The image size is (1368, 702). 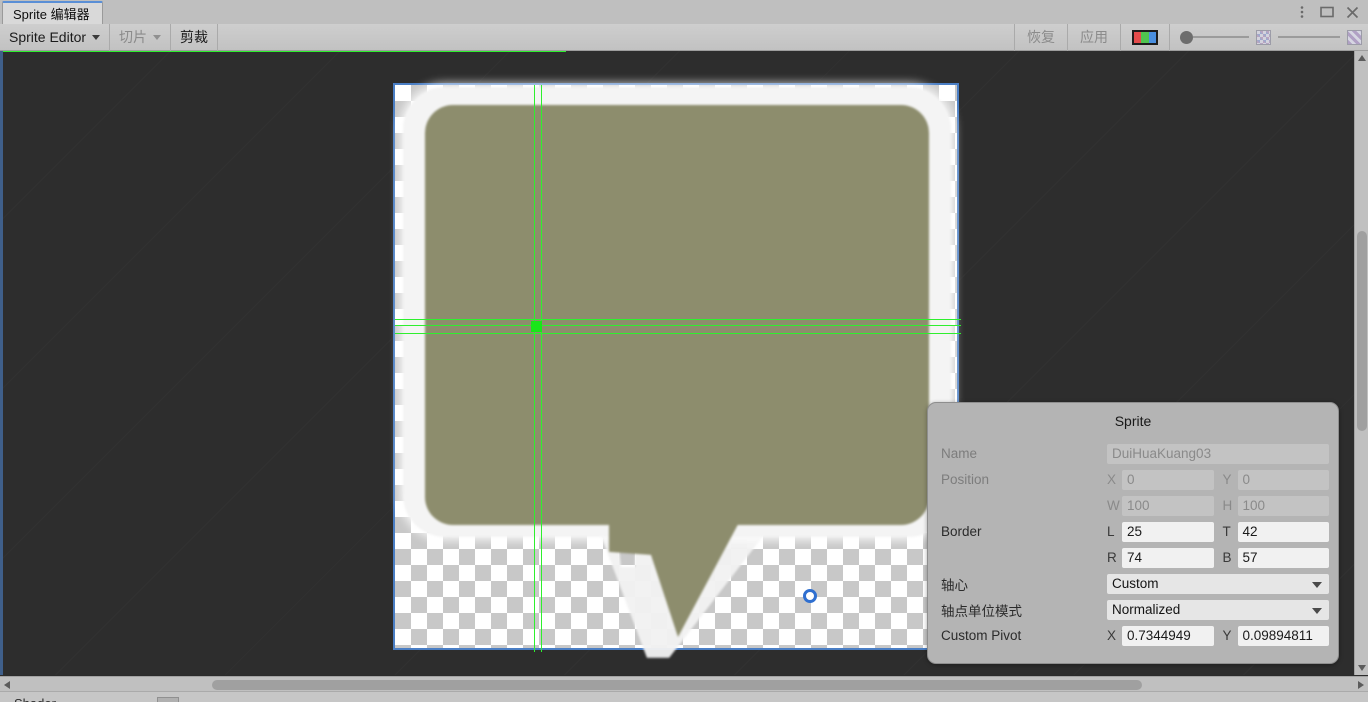 What do you see at coordinates (534, 368) in the screenshot?
I see `border-guide-left-a` at bounding box center [534, 368].